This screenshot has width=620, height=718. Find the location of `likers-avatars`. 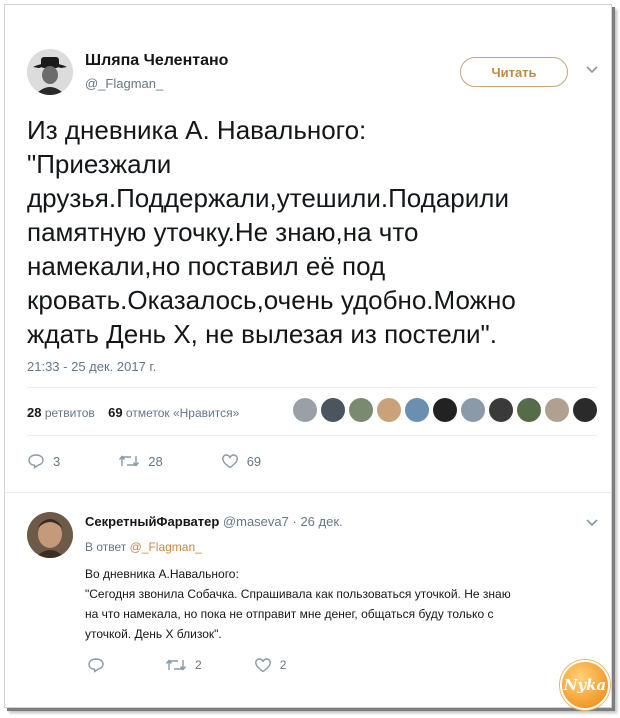

likers-avatars is located at coordinates (445, 410).